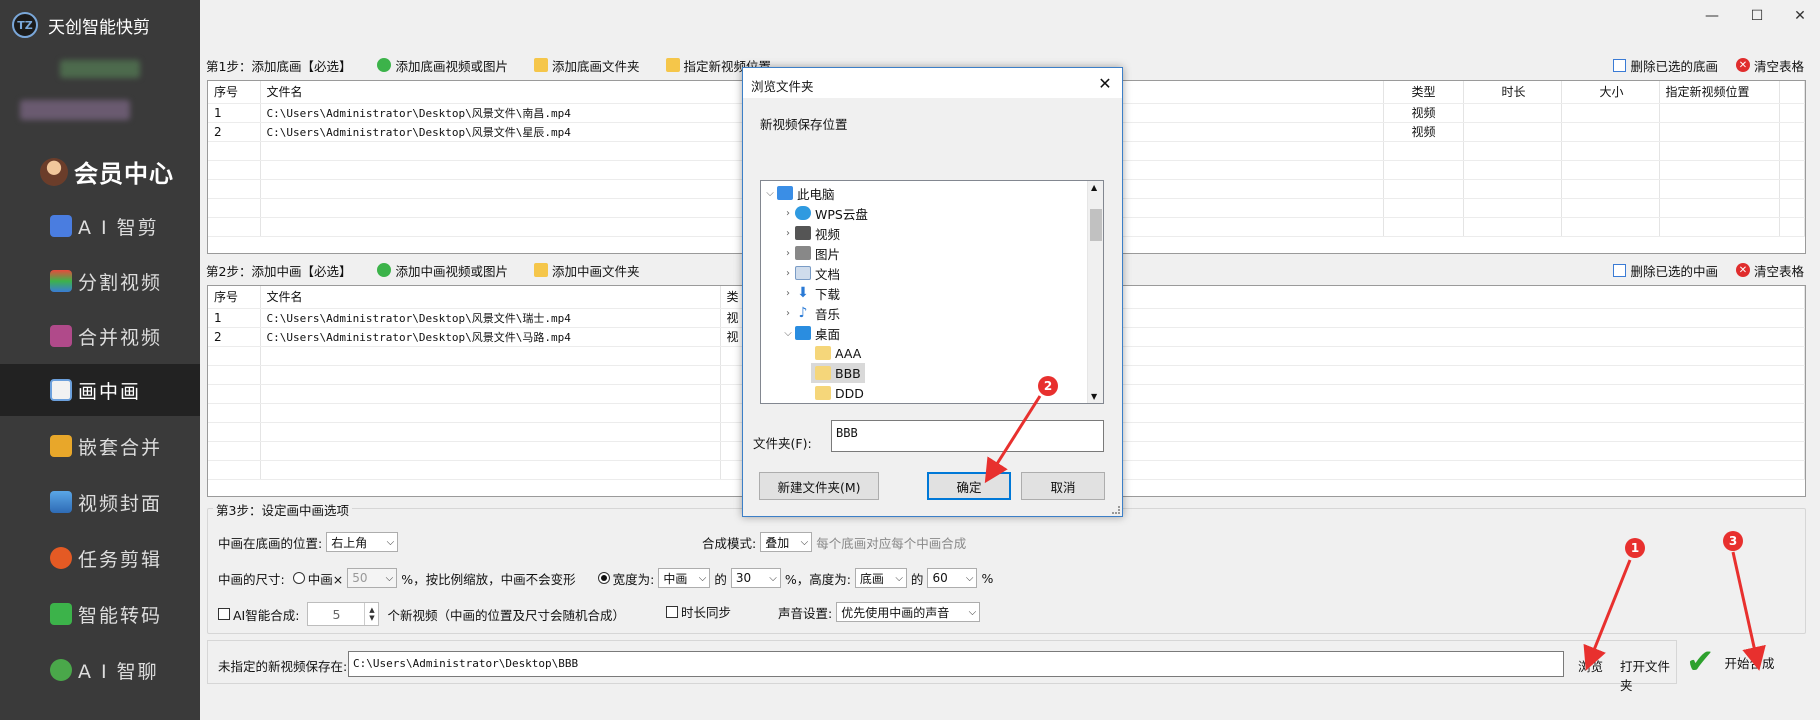 The image size is (1820, 720). I want to click on maximize-button: ☐, so click(1757, 16).